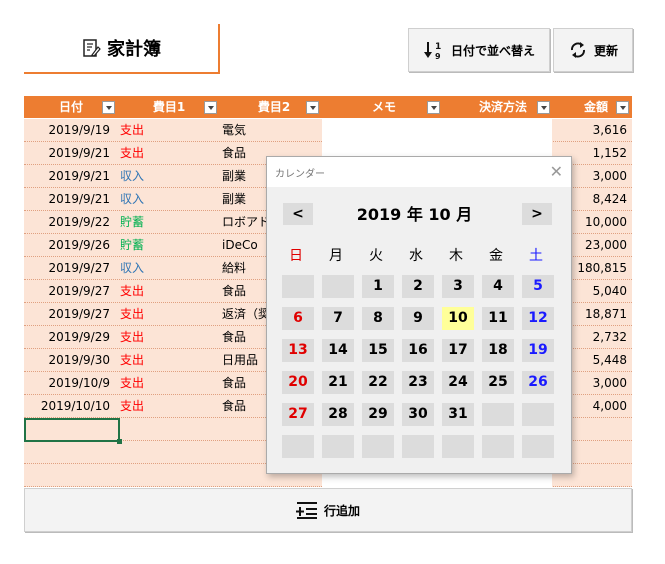 This screenshot has width=665, height=564. Describe the element at coordinates (418, 286) in the screenshot. I see `calendar-day: 2` at that location.